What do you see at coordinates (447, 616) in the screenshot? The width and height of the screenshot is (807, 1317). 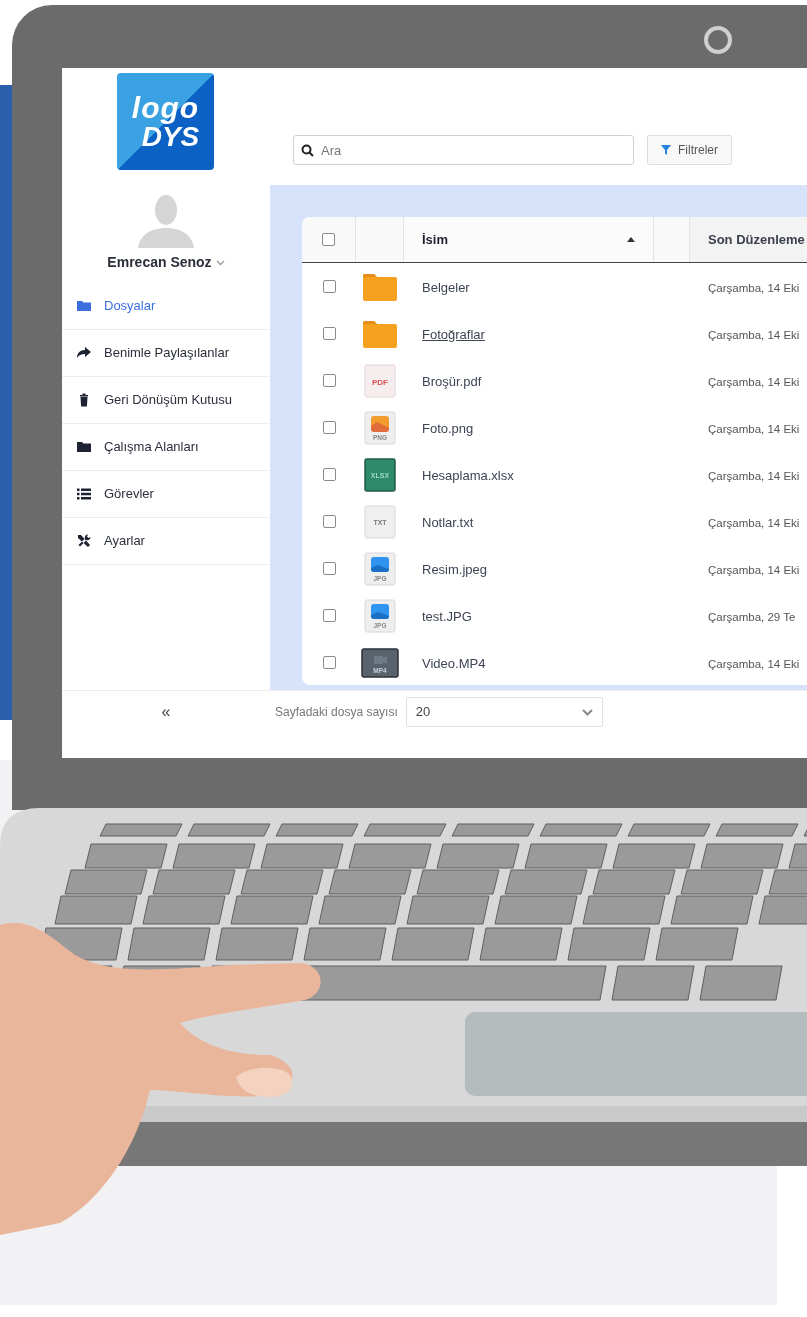 I see `file-name-link: test.JPG` at bounding box center [447, 616].